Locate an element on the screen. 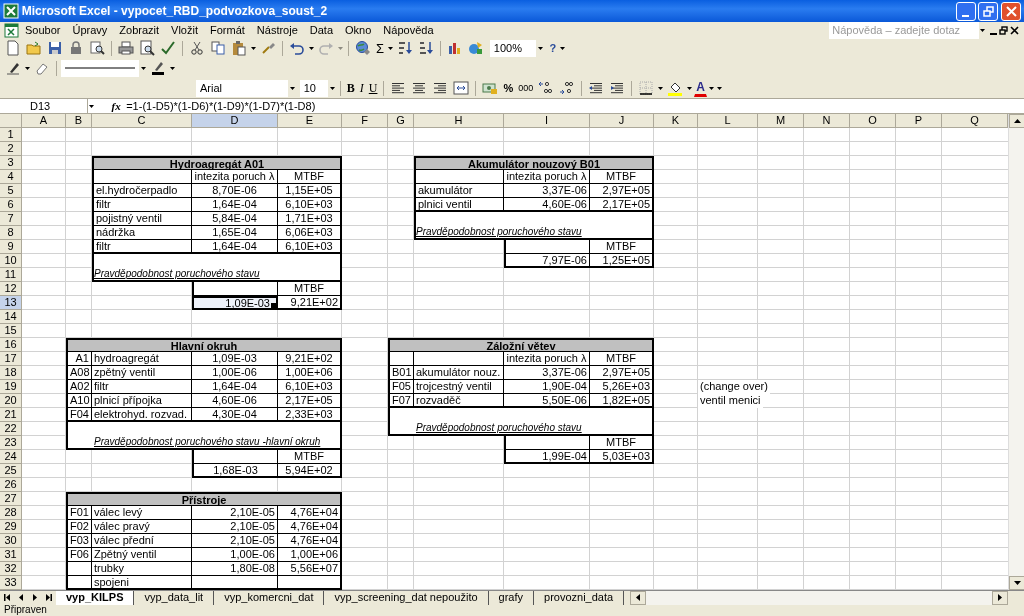 The width and height of the screenshot is (1024, 616). row-header: 16 is located at coordinates (11, 345).